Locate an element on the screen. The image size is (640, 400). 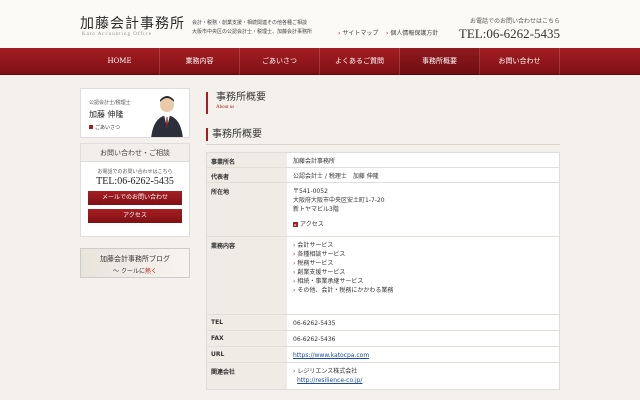
section-divider is located at coordinates (383, 144).